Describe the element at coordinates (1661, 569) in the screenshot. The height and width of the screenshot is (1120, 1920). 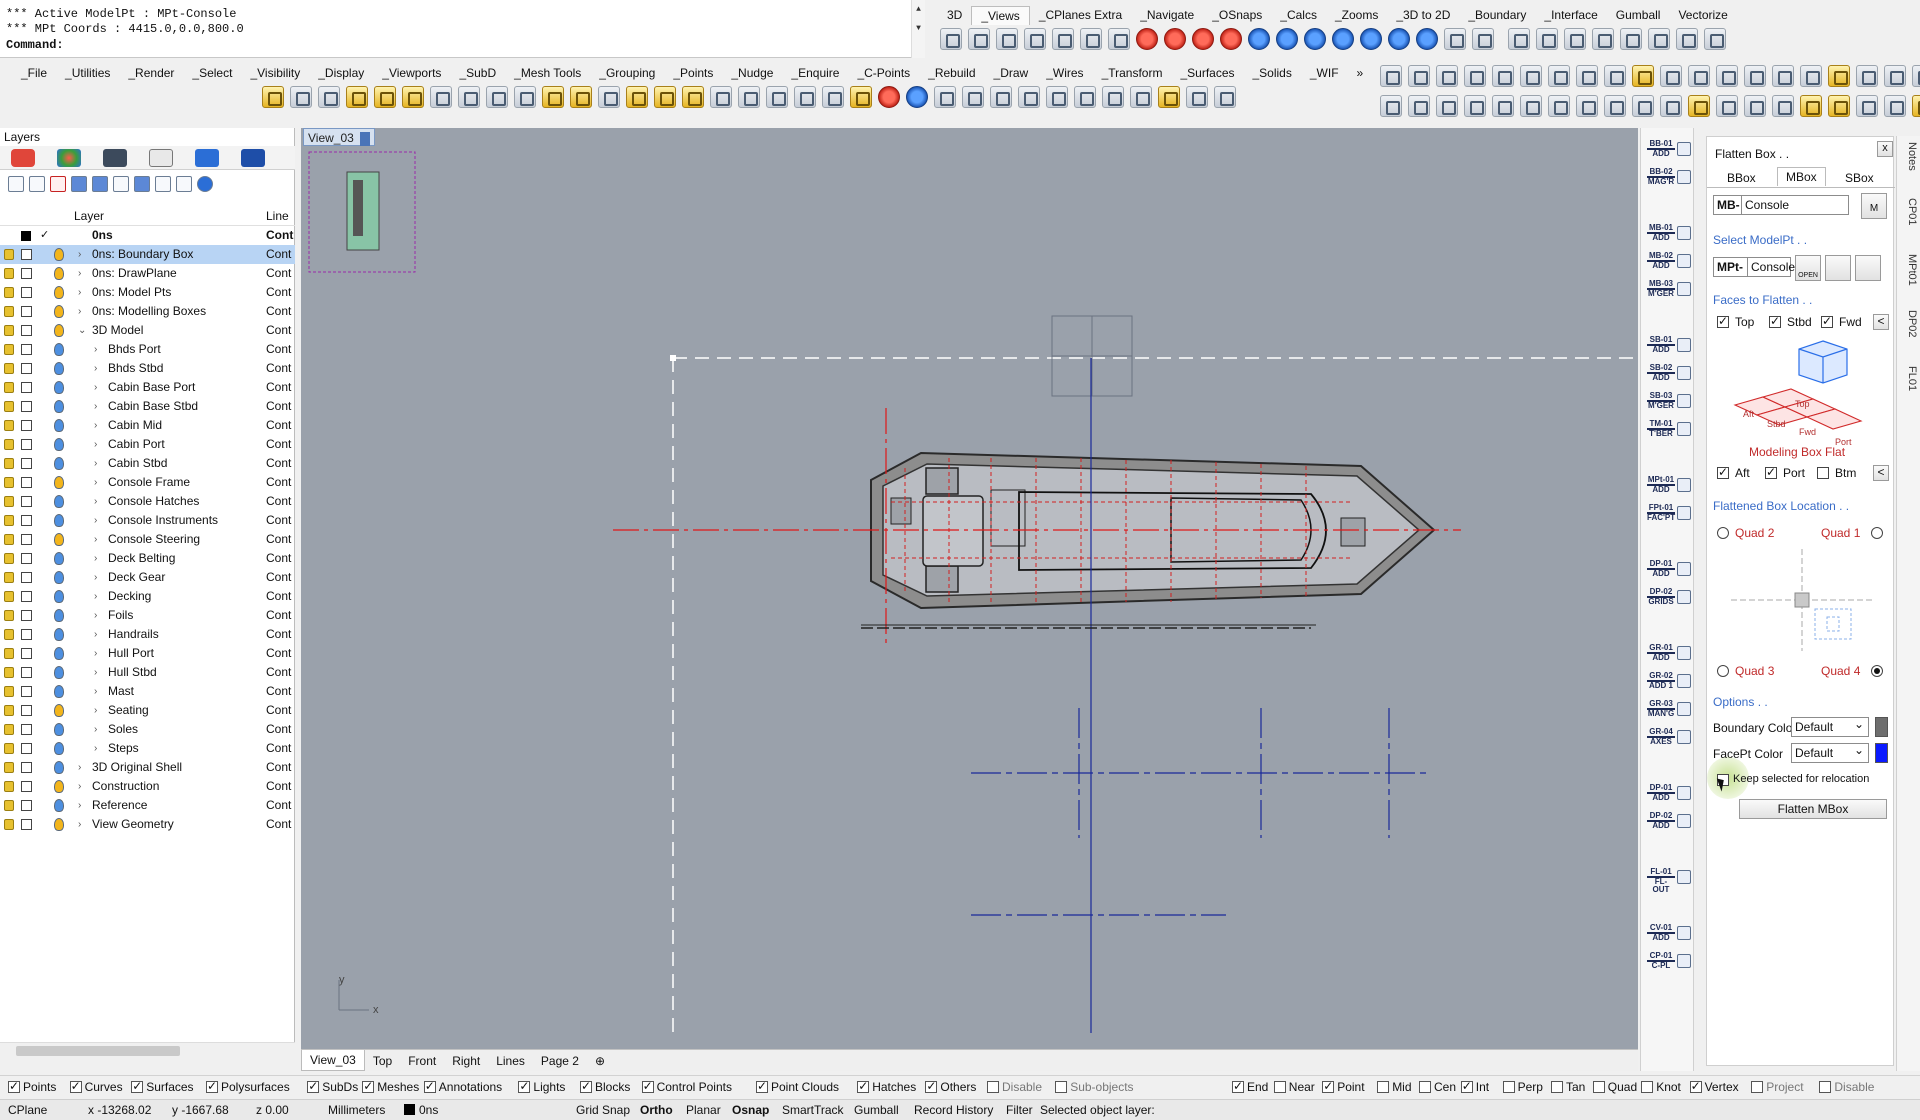
I see `strip-button-dp-01: DP-01 ADD` at that location.